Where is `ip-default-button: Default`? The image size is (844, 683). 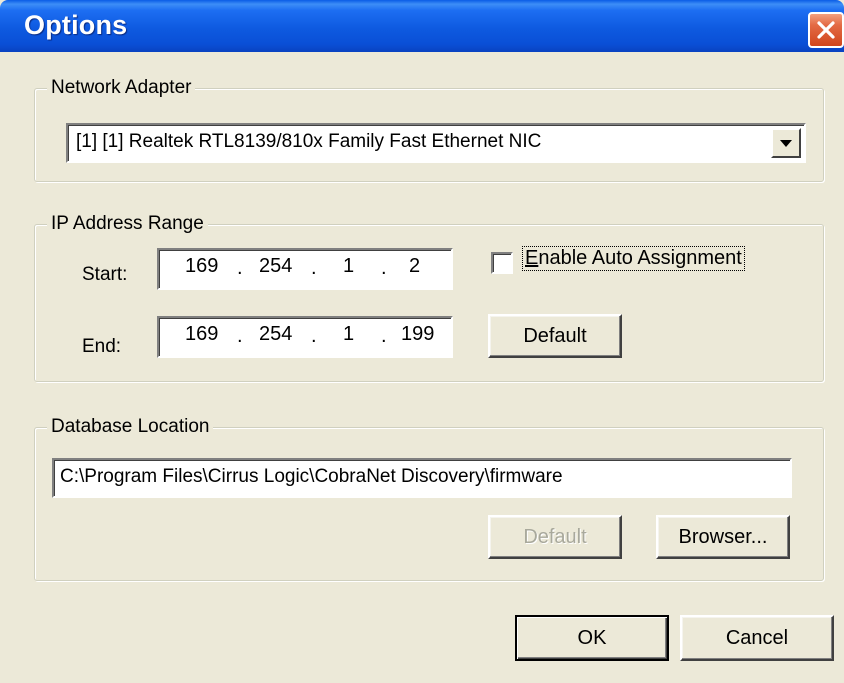
ip-default-button: Default is located at coordinates (555, 336).